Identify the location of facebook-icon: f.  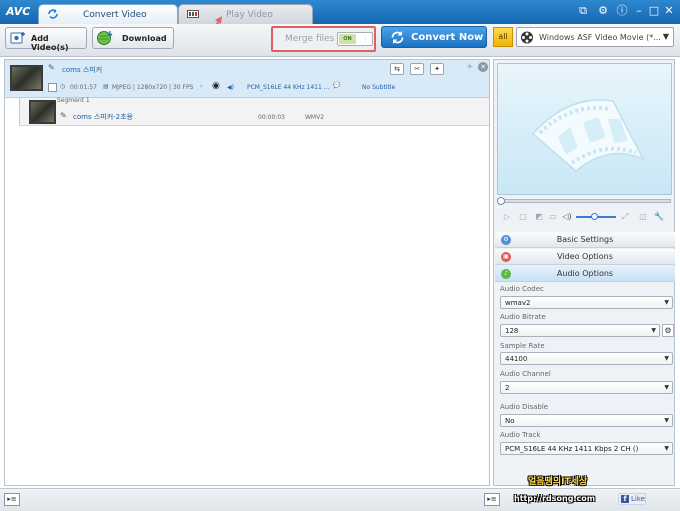
(625, 499).